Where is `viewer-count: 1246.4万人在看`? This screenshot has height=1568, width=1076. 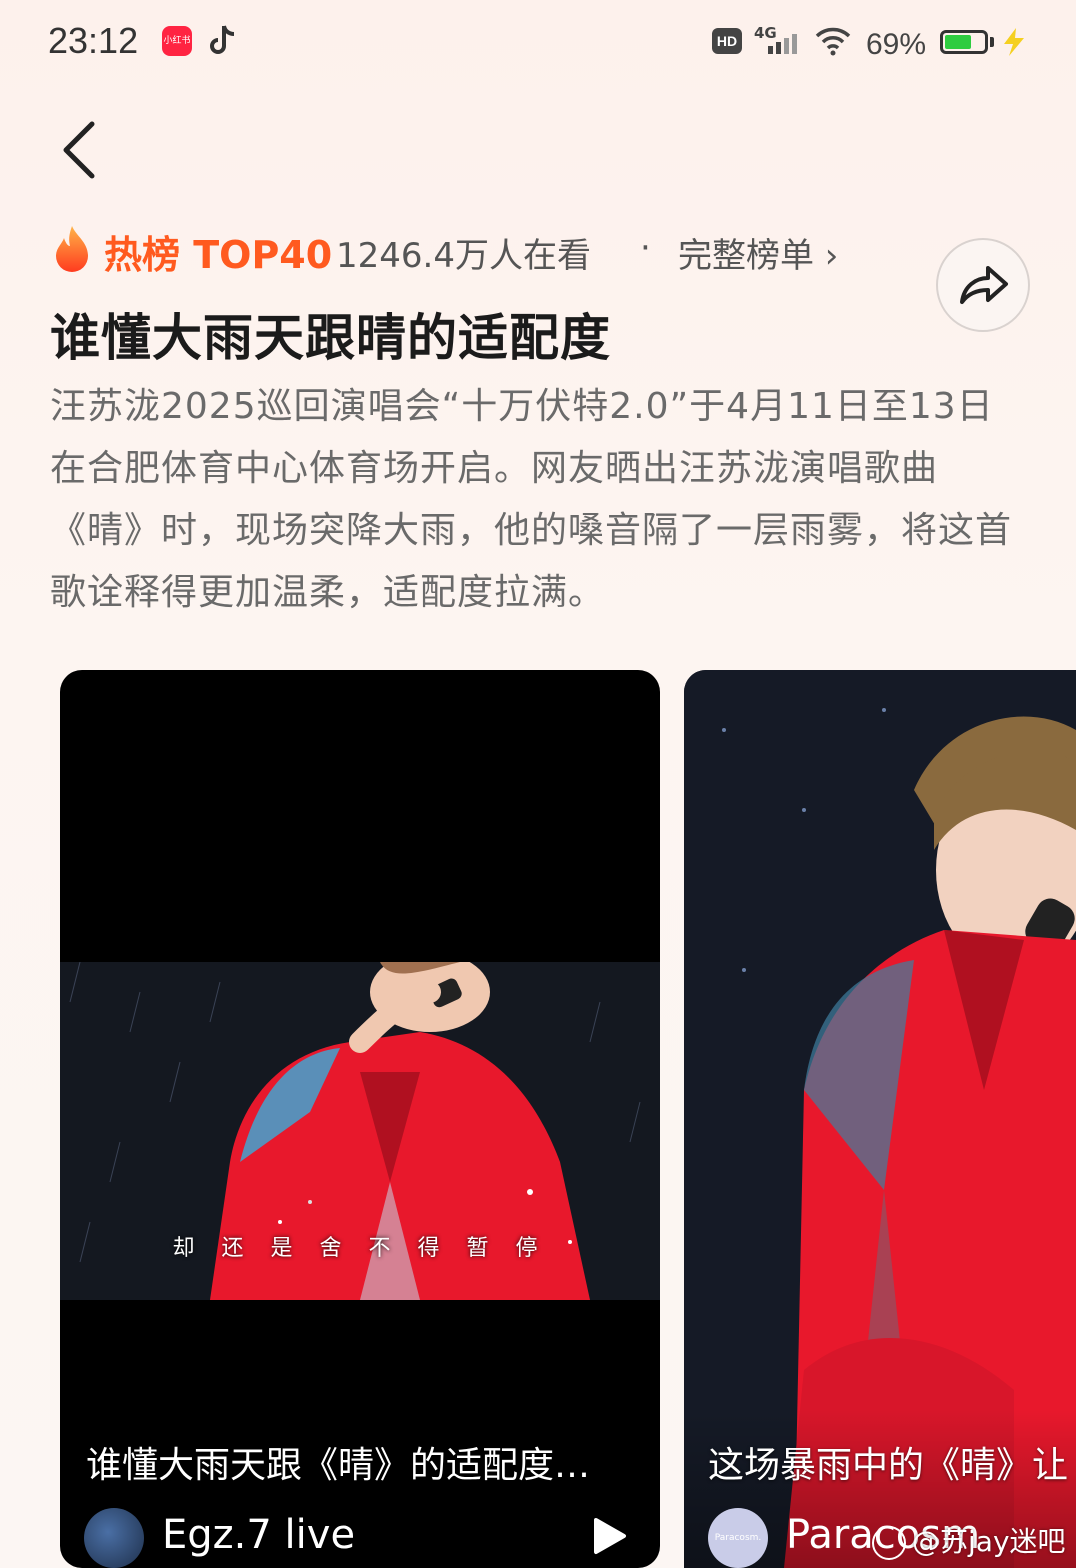 viewer-count: 1246.4万人在看 is located at coordinates (463, 256).